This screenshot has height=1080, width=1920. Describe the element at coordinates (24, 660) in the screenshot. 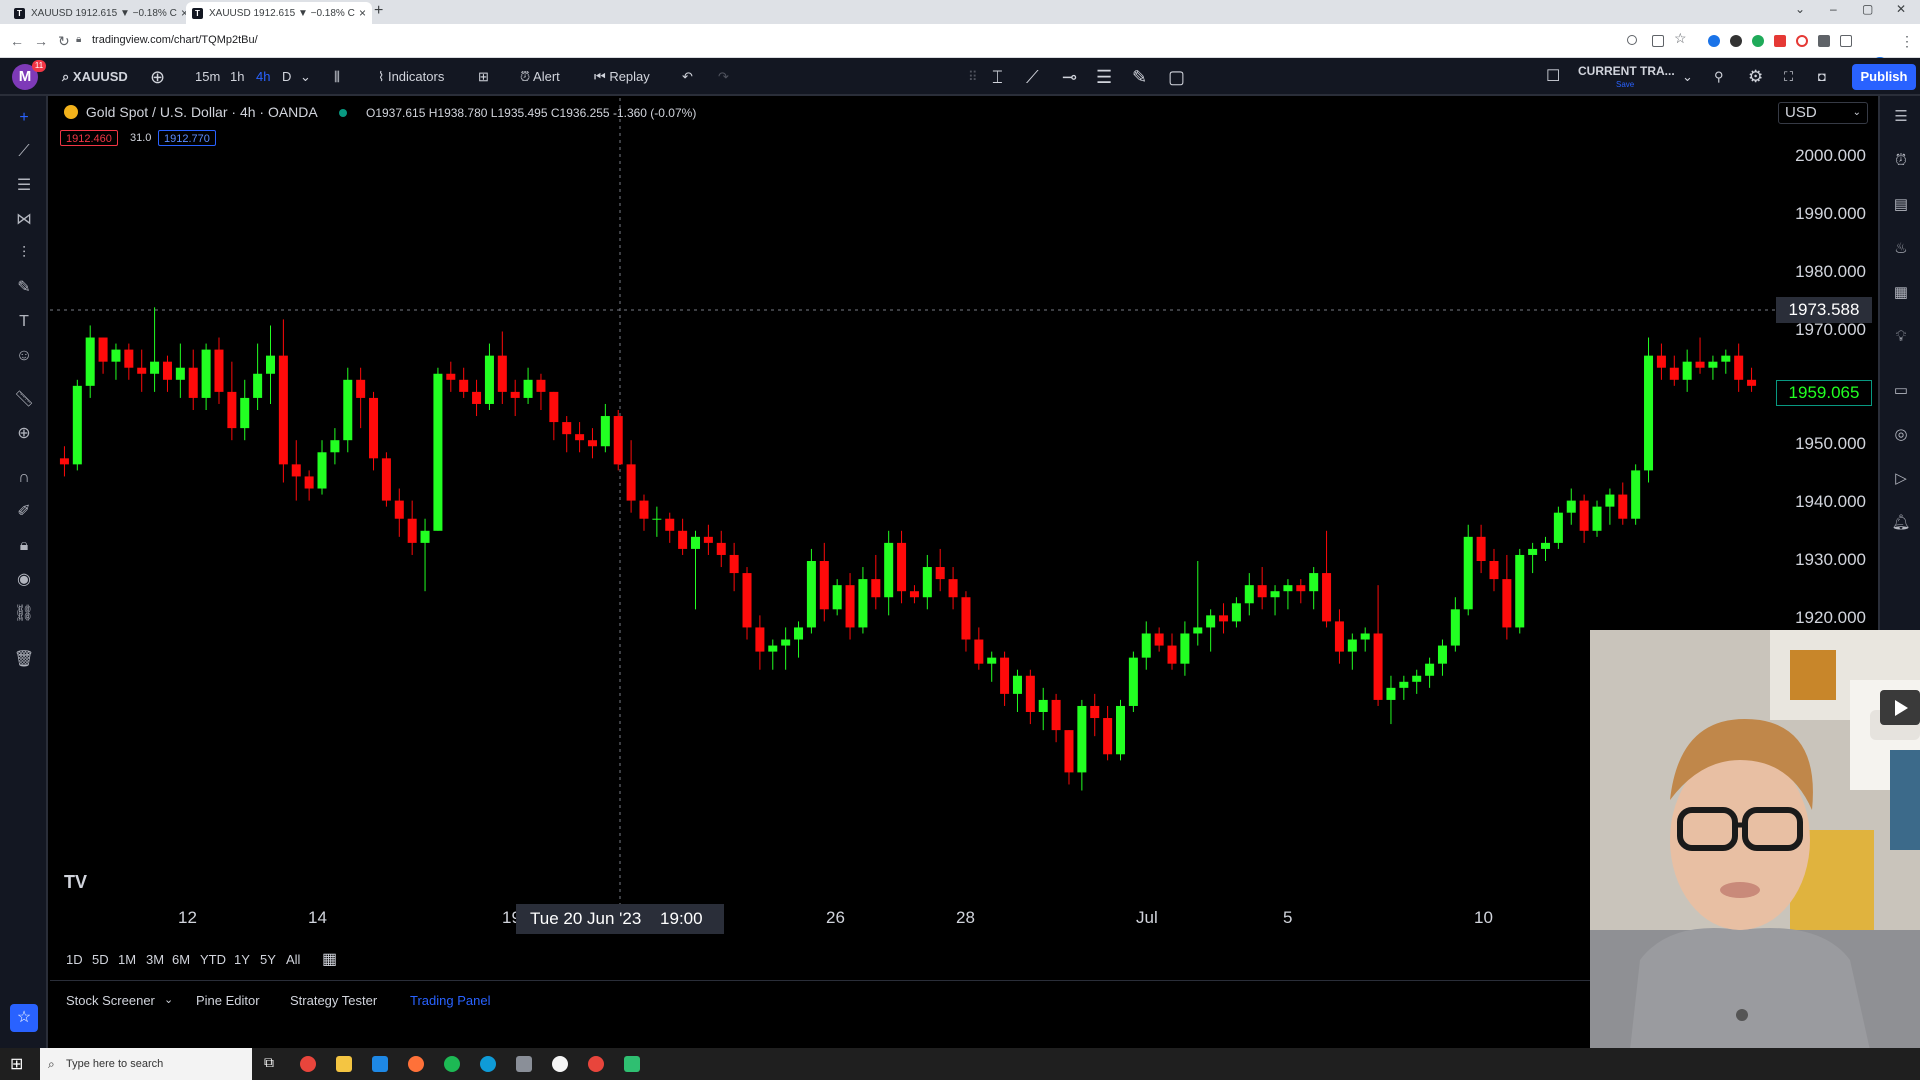

I see `trash-icon: 🗑︎` at that location.